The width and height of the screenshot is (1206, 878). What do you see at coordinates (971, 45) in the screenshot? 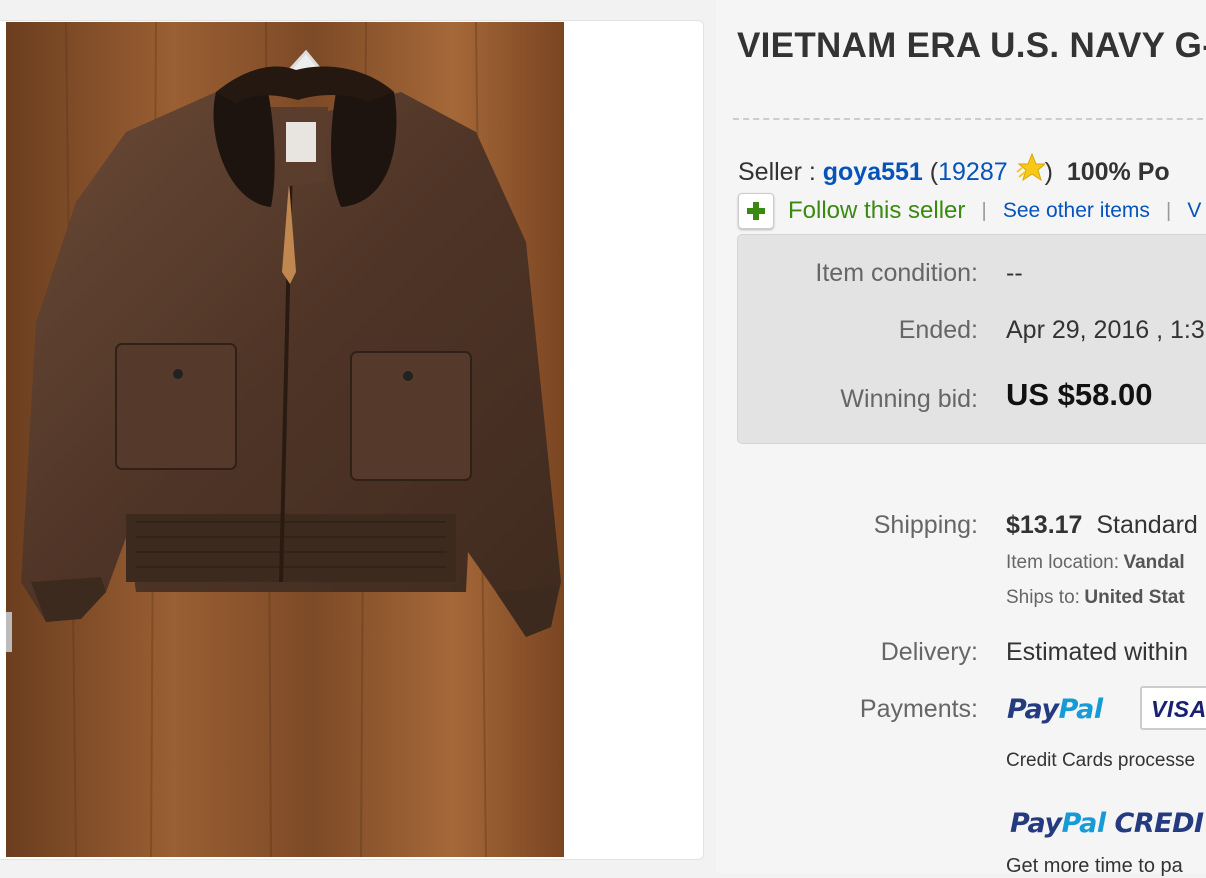
I see `listing-title: VIETNAM ERA U.S. NAVY G-1` at bounding box center [971, 45].